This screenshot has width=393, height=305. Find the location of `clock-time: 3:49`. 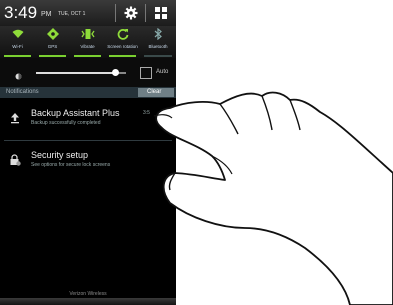

clock-time: 3:49 is located at coordinates (21, 12).